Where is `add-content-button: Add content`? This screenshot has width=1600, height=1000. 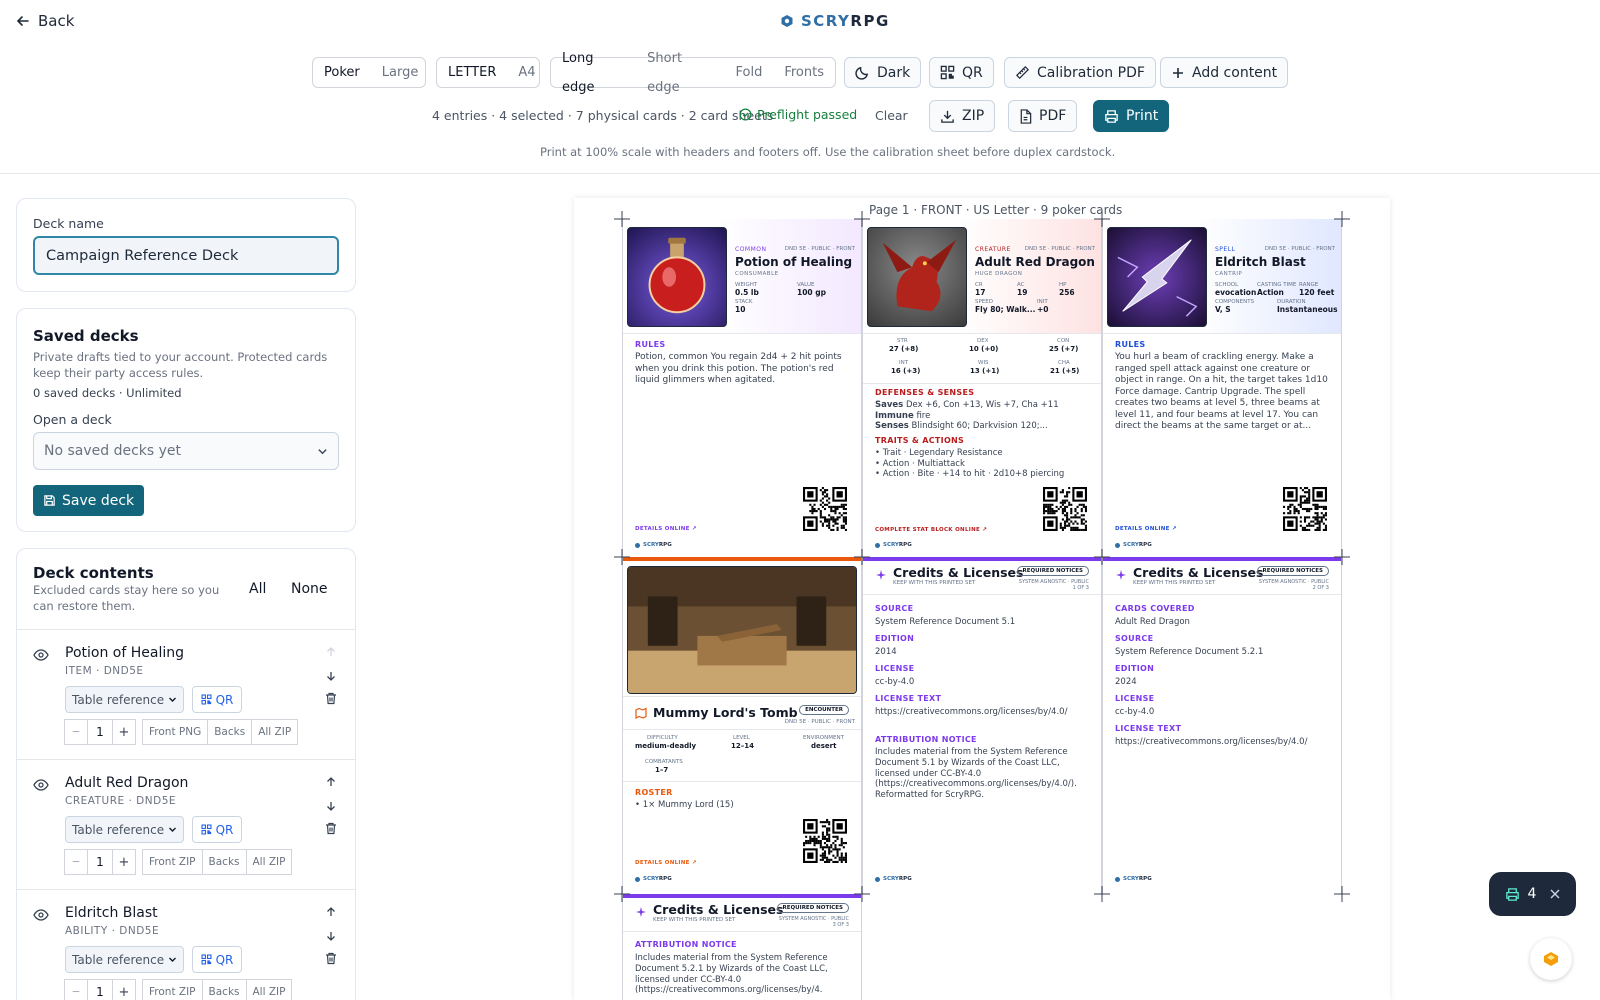
add-content-button: Add content is located at coordinates (1224, 72).